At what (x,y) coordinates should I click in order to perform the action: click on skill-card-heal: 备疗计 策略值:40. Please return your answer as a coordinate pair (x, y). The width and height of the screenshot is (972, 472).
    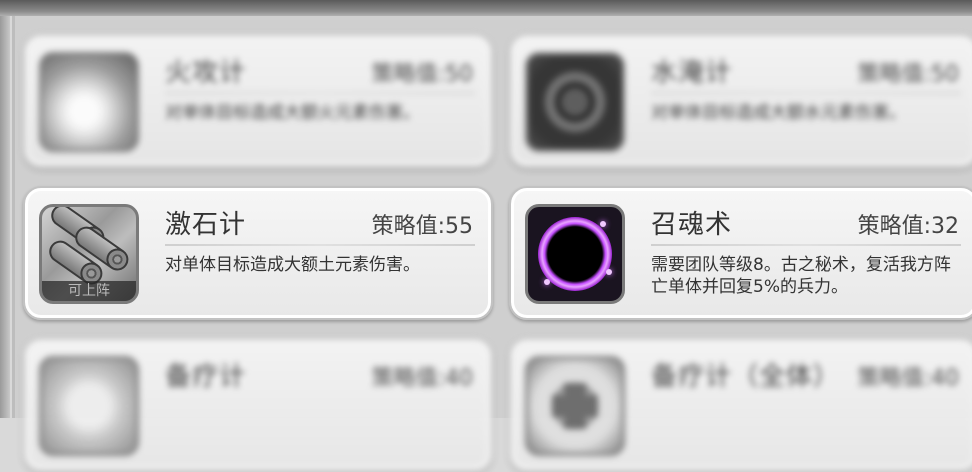
    Looking at the image, I should click on (258, 405).